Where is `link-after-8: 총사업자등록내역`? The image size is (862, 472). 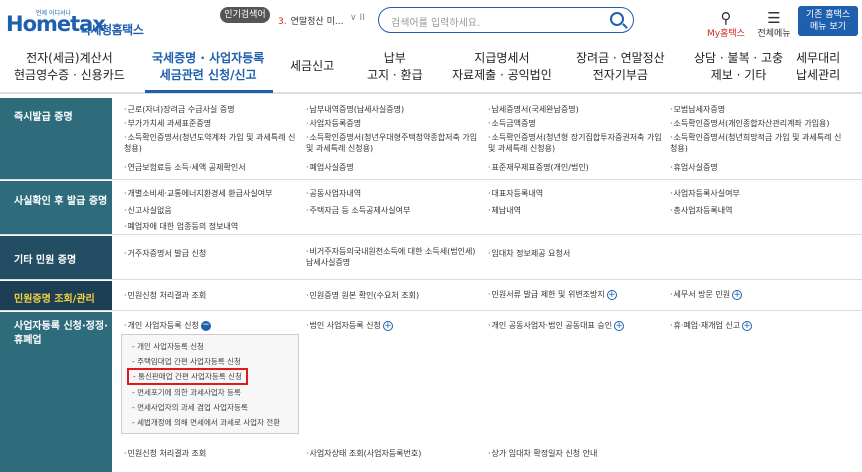
link-after-8: 총사업자등록내역 is located at coordinates (701, 210).